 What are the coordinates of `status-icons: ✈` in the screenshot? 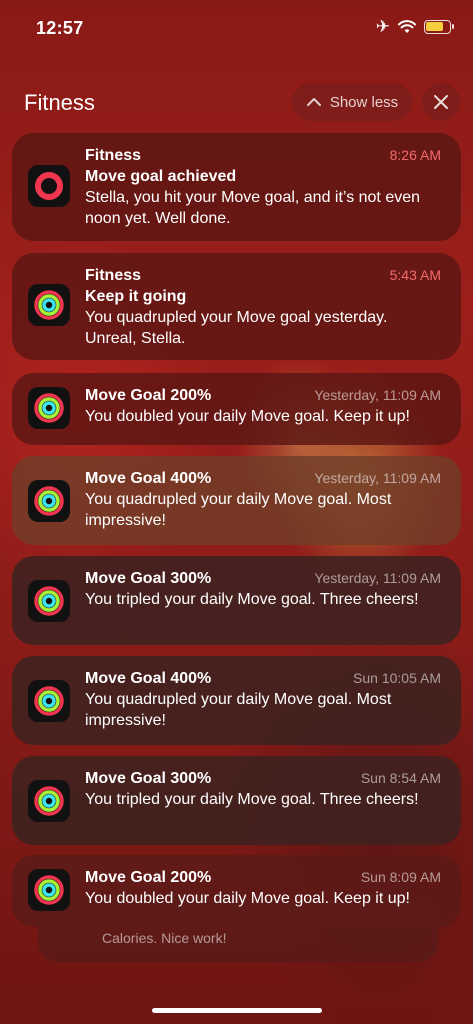 It's located at (414, 26).